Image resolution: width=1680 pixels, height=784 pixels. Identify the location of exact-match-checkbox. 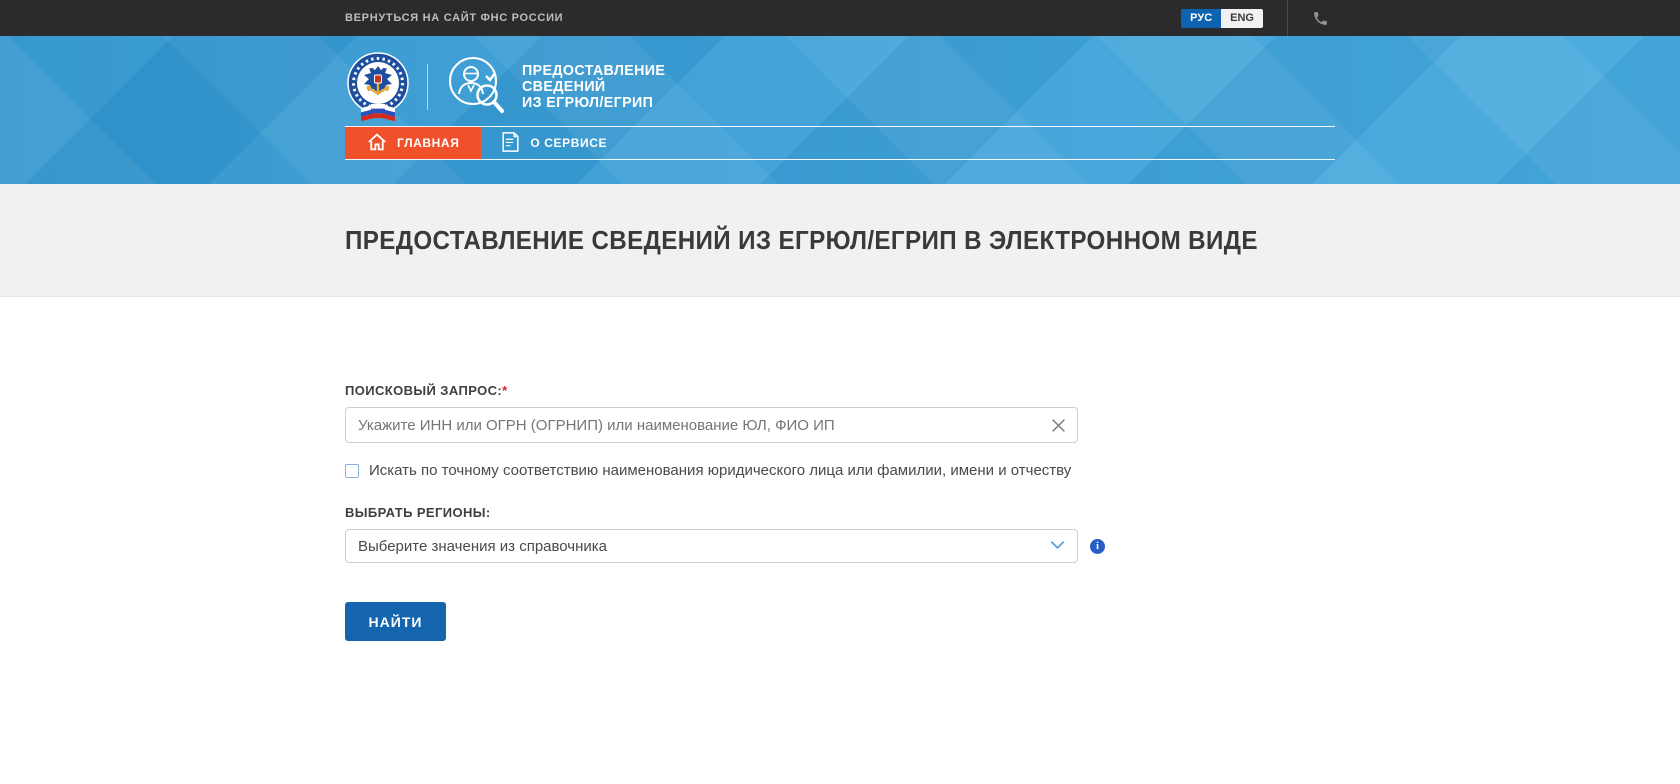
(352, 470).